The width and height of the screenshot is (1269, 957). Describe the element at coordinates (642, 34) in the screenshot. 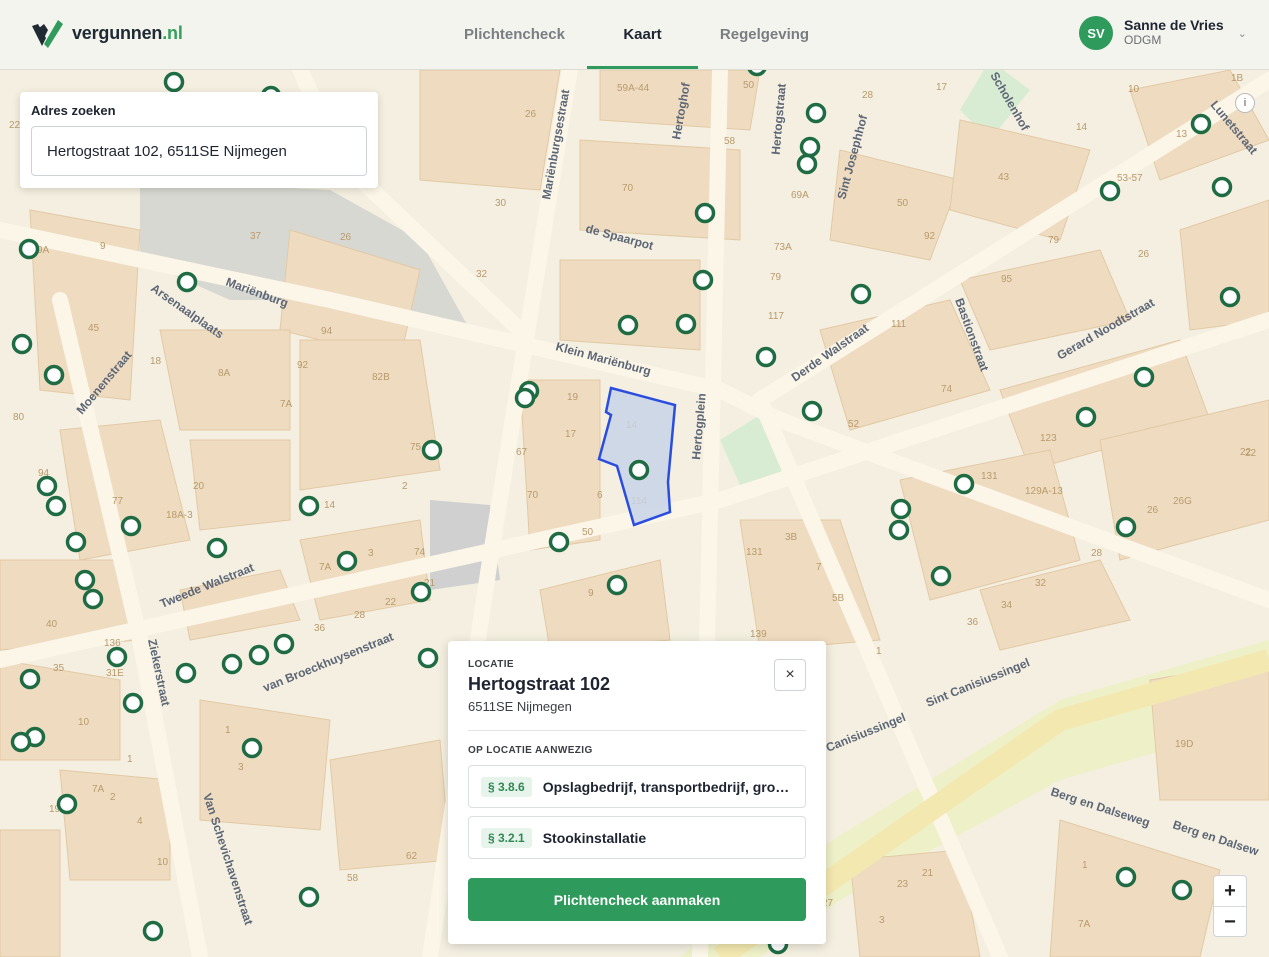

I see `tab-kaart: Kaart` at that location.